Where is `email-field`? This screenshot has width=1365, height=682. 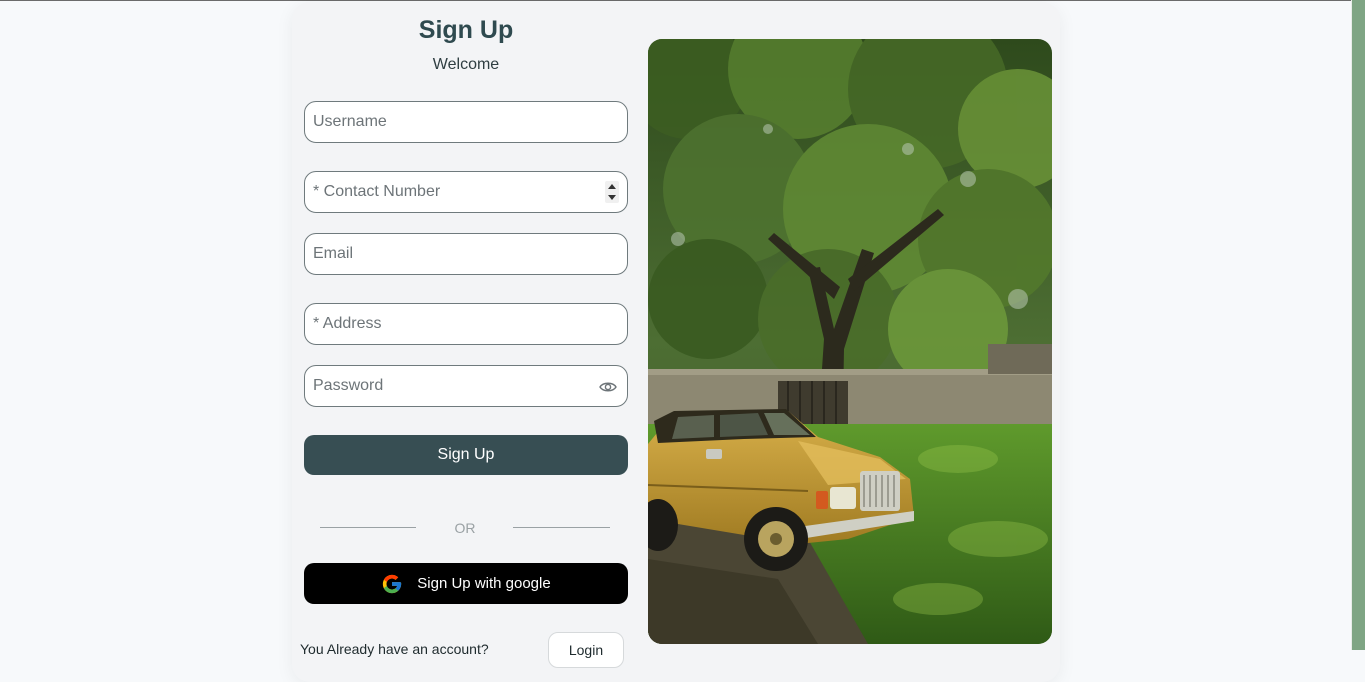
email-field is located at coordinates (466, 254).